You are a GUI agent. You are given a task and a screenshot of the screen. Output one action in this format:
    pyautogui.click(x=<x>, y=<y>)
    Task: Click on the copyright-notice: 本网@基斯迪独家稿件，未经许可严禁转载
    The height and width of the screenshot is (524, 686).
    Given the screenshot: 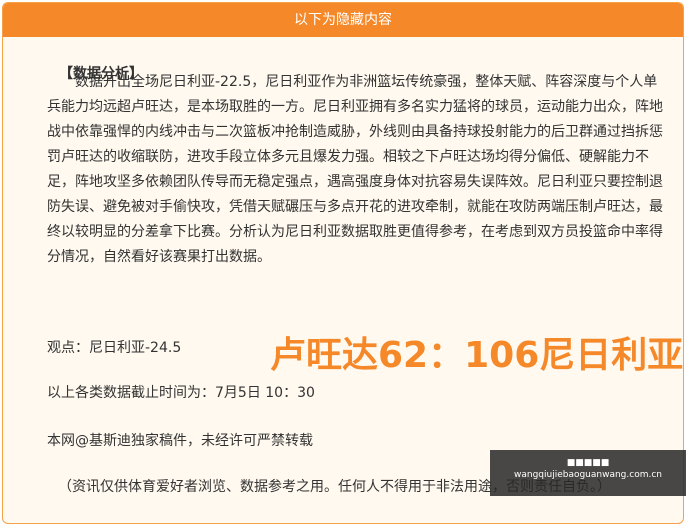 What is the action you would take?
    pyautogui.click(x=180, y=441)
    